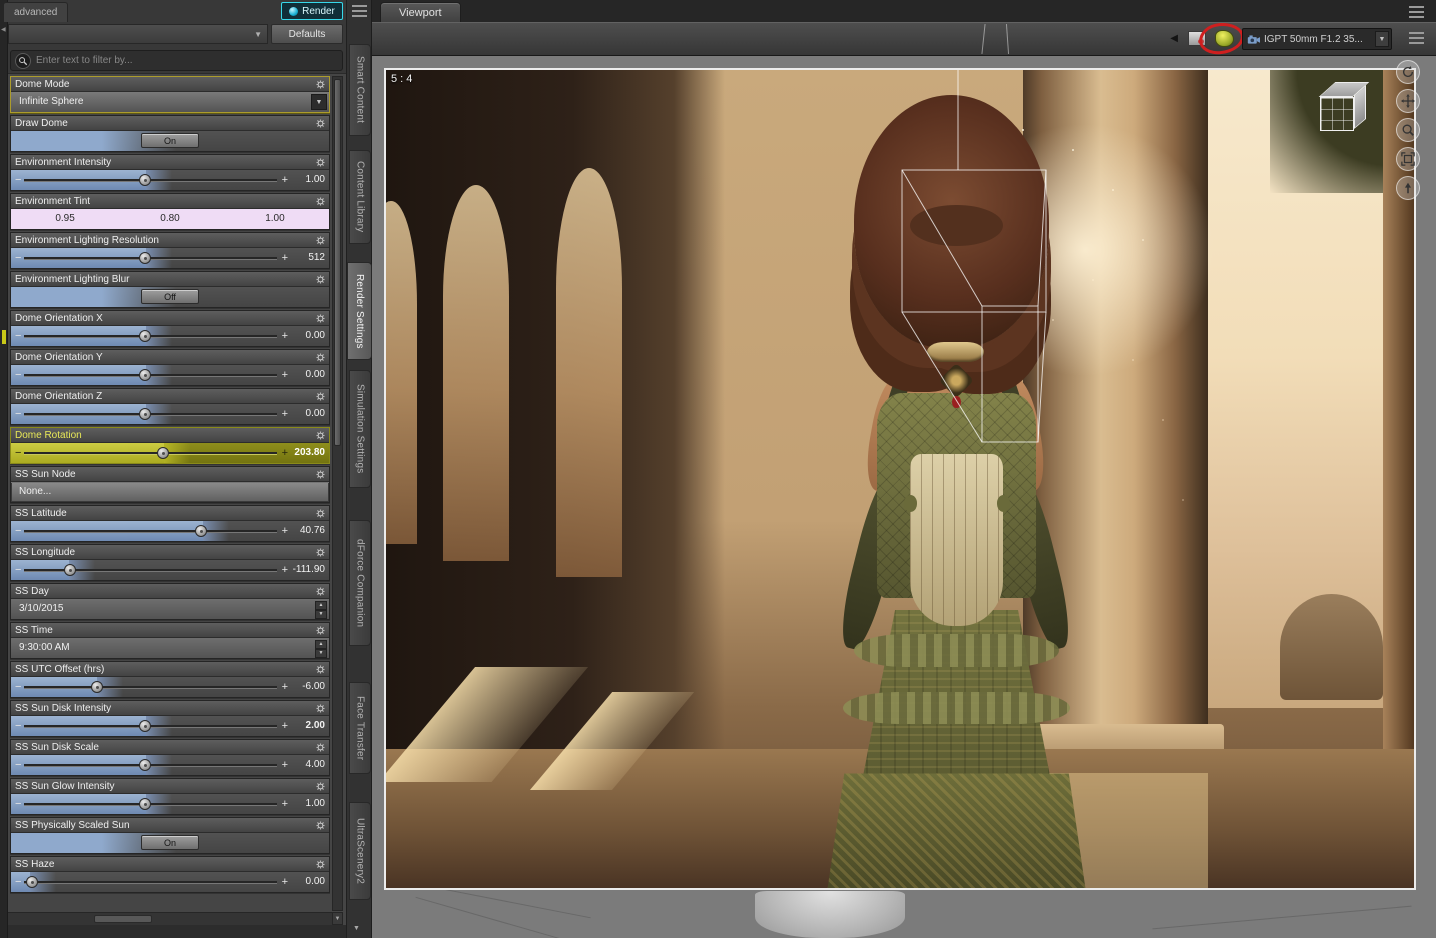 Image resolution: width=1436 pixels, height=938 pixels. I want to click on param-value: -111.90, so click(309, 570).